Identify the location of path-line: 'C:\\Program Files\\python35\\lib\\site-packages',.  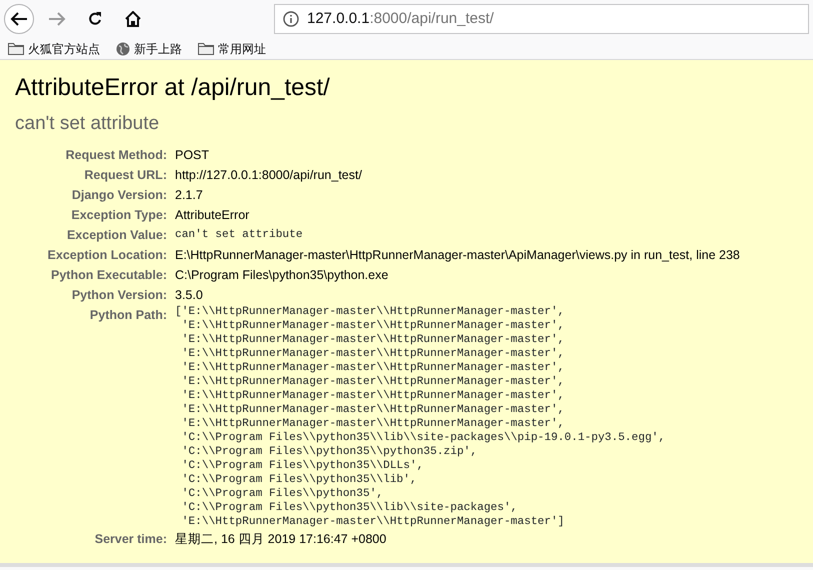
(349, 508).